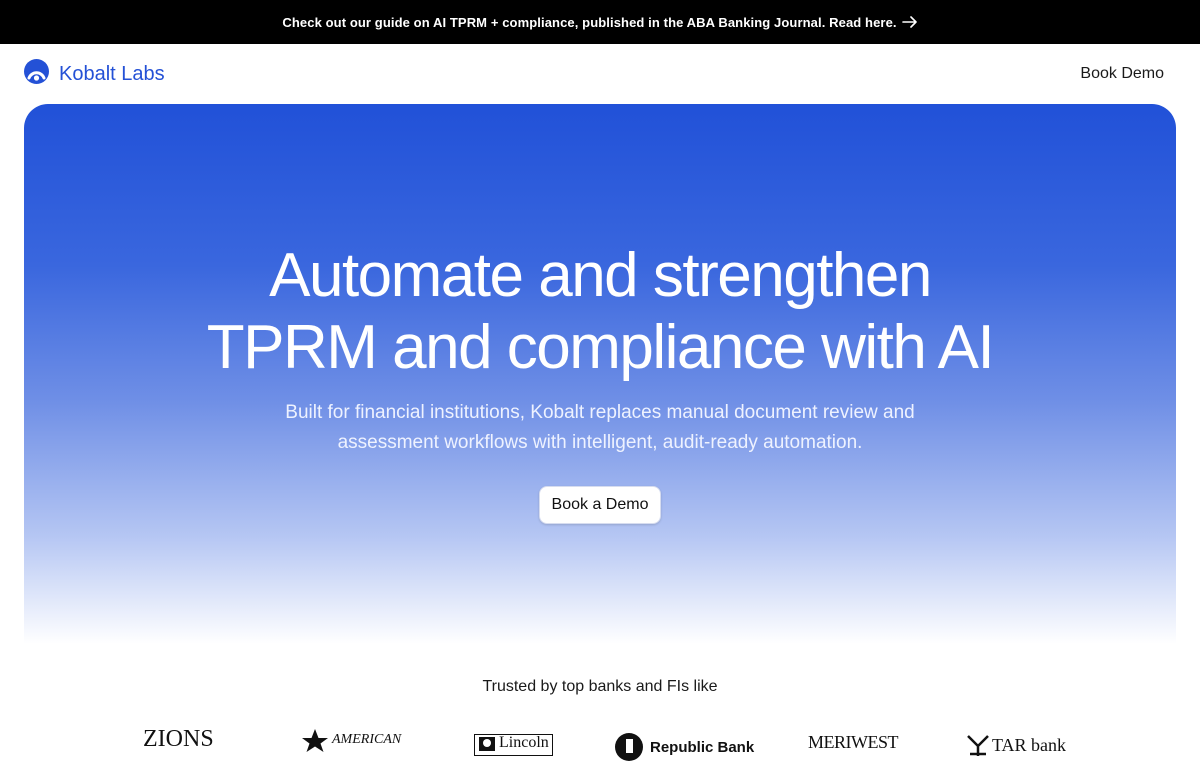 Image resolution: width=1200 pixels, height=762 pixels. I want to click on lincoln-emblem-icon, so click(487, 744).